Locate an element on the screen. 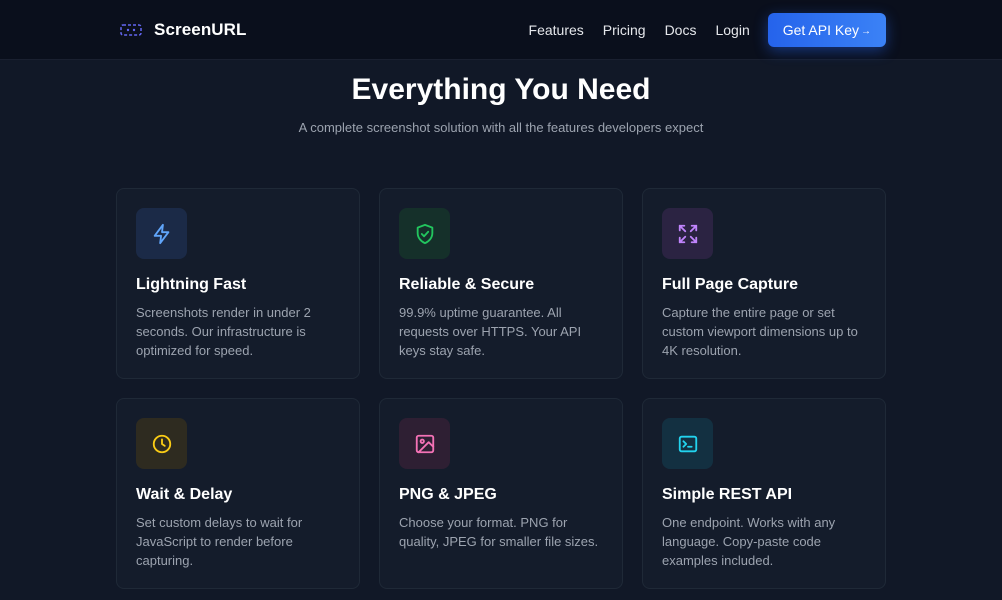  feature-title: PNG & JPEG is located at coordinates (448, 494).